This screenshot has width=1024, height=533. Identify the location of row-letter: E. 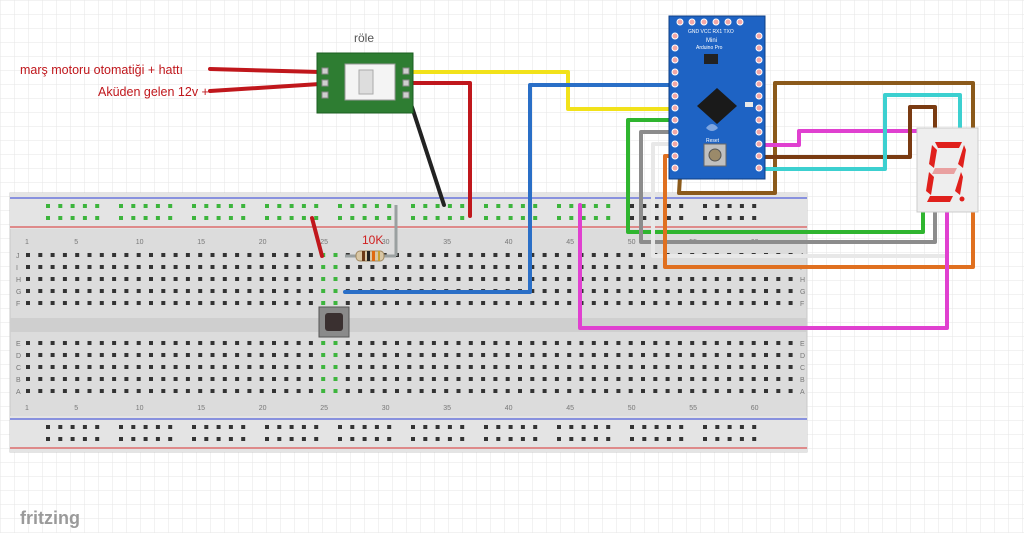
(18, 344).